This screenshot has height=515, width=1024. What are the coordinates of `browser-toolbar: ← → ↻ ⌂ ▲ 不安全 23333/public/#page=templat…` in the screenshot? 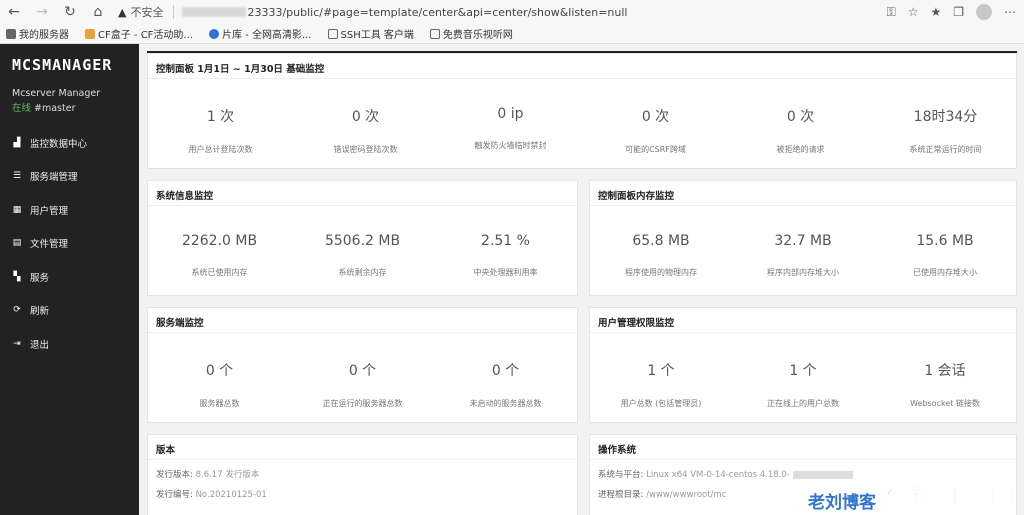 It's located at (512, 12).